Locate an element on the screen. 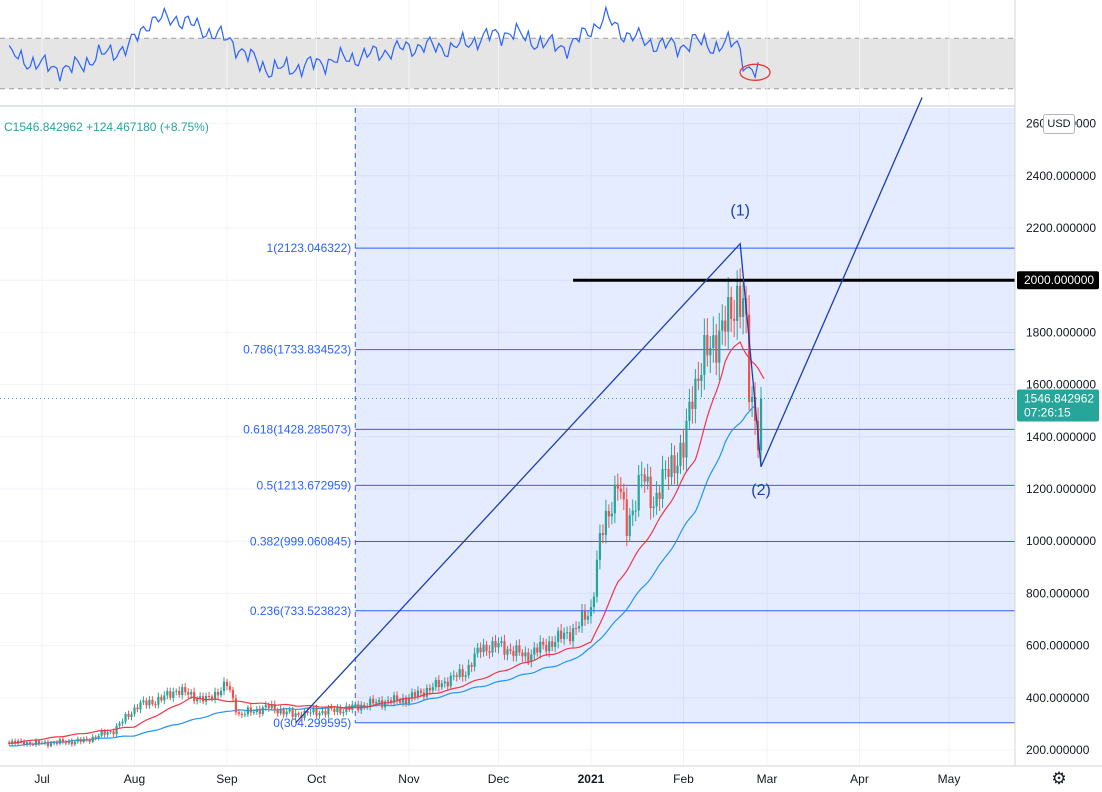 Image resolution: width=1102 pixels, height=792 pixels. resistance-tag-label: 2000.000000 is located at coordinates (1059, 280).